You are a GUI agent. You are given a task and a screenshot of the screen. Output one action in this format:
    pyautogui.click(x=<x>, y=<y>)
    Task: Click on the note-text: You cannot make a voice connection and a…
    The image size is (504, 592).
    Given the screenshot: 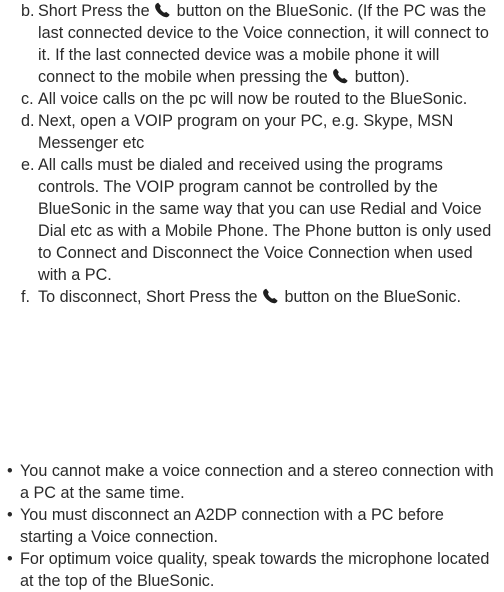 What is the action you would take?
    pyautogui.click(x=257, y=482)
    